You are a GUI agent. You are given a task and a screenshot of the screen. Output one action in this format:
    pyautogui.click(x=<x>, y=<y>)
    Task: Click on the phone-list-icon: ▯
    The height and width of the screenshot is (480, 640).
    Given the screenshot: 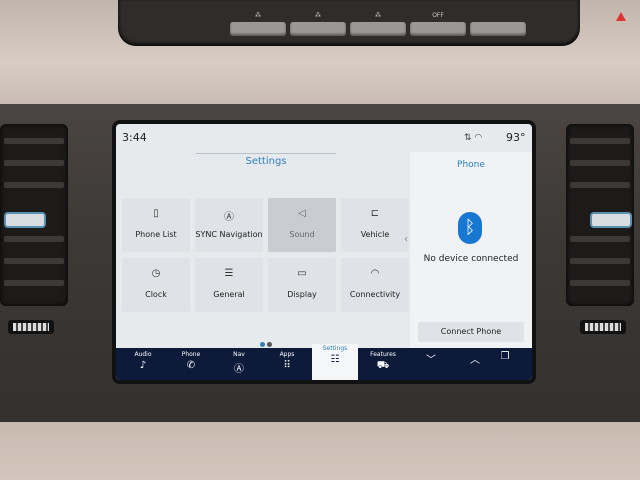 What is the action you would take?
    pyautogui.click(x=156, y=213)
    